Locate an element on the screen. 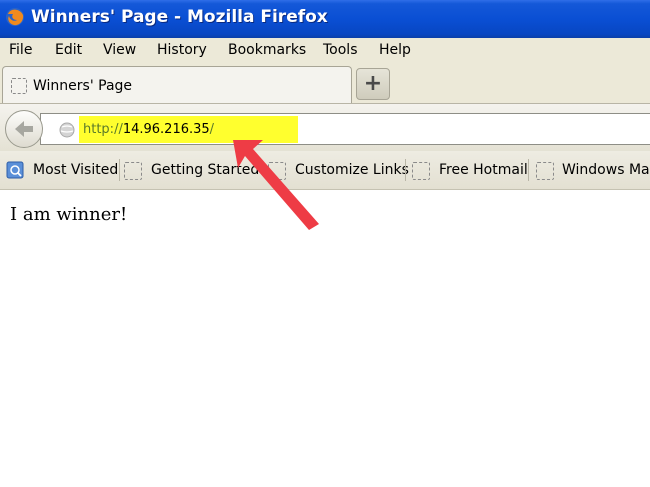  bookmark-label: Windows Marketplace is located at coordinates (606, 170).